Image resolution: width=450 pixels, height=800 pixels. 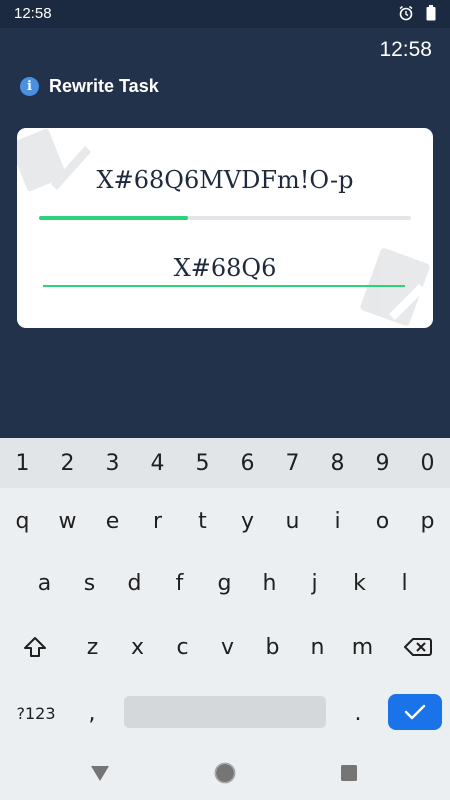 I want to click on key-6: 6, so click(x=247, y=463).